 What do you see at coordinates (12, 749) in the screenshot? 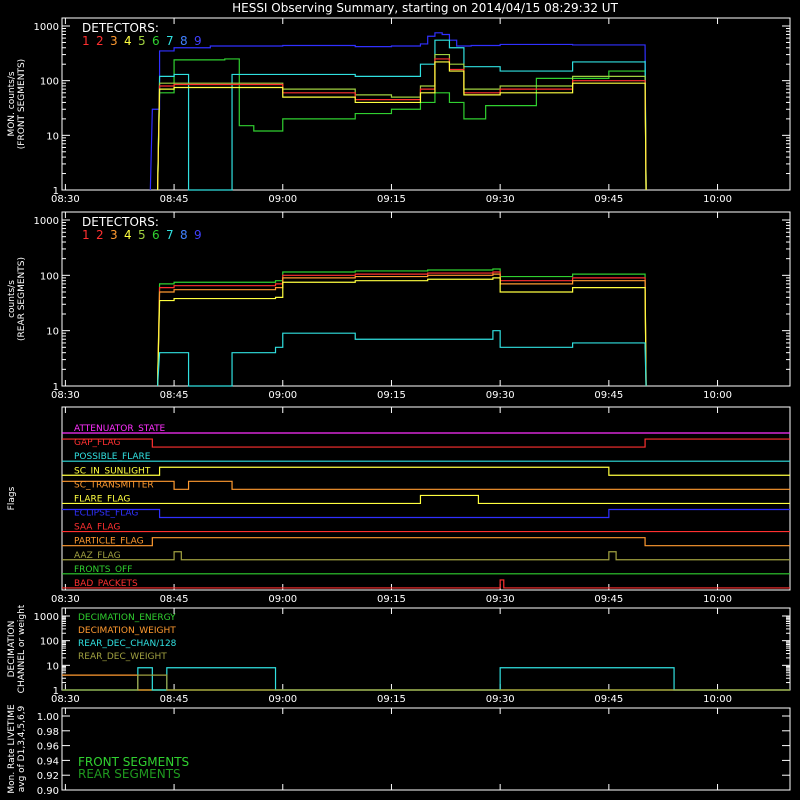
I see `y-axis-label: Mon. Rate LIVETIME` at bounding box center [12, 749].